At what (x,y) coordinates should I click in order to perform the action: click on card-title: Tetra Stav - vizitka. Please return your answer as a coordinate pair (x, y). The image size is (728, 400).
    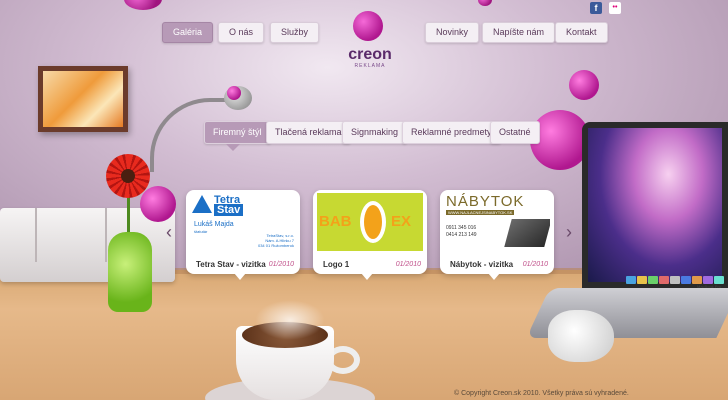
    Looking at the image, I should click on (231, 264).